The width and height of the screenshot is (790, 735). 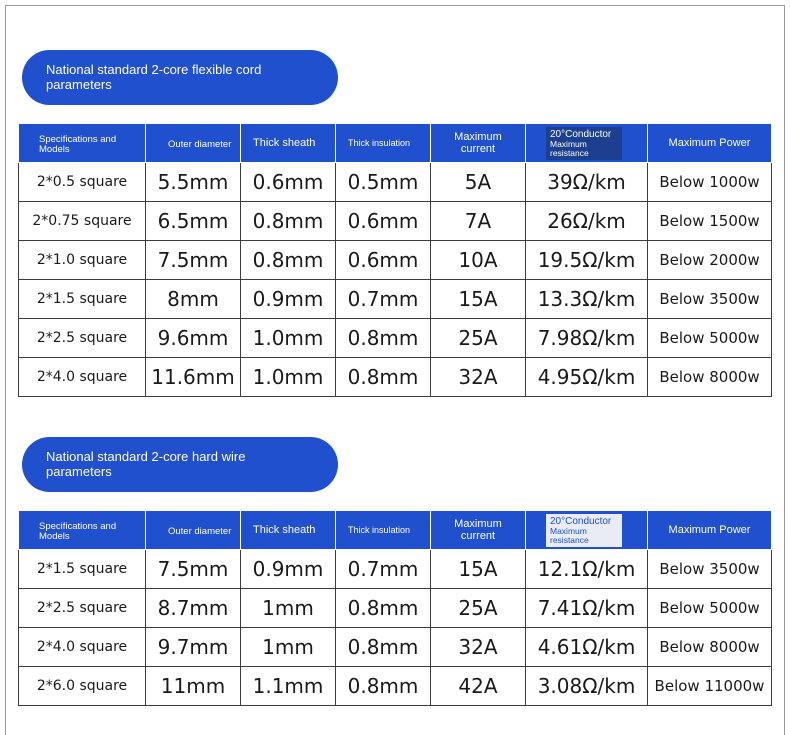 What do you see at coordinates (586, 647) in the screenshot?
I see `cell-resistance: 4.61Ω/km` at bounding box center [586, 647].